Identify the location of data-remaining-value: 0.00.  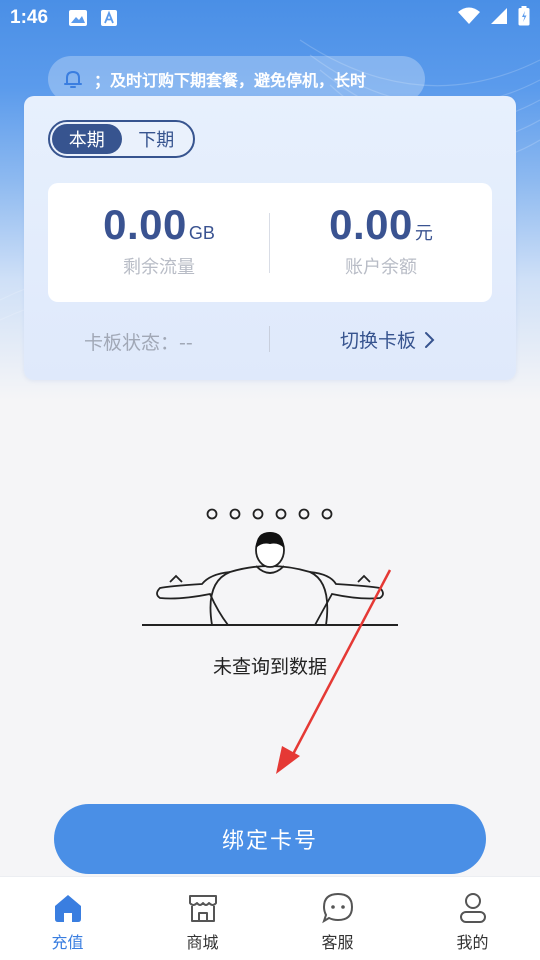
(145, 224).